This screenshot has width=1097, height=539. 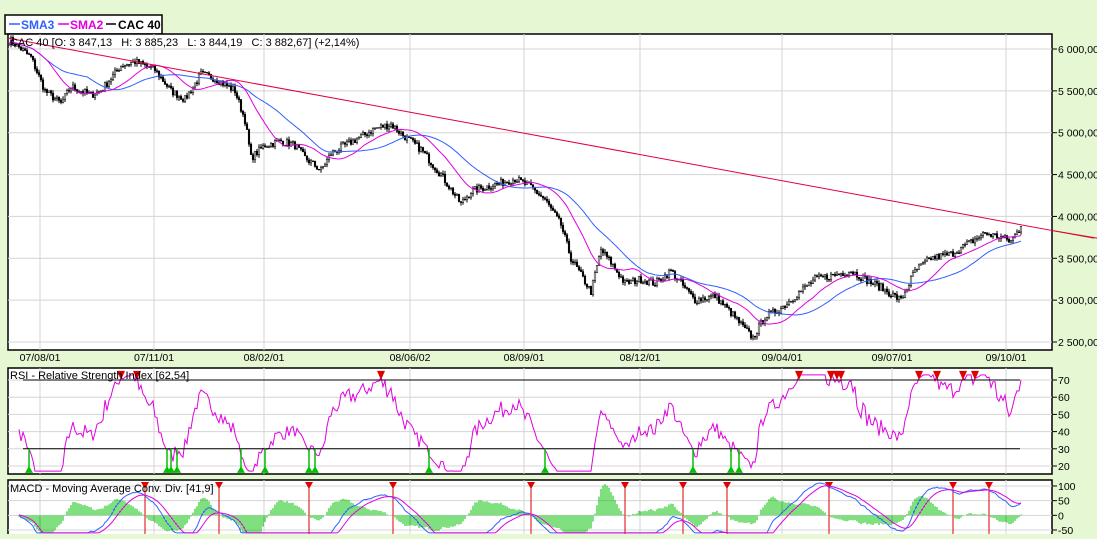 I want to click on legend-cac40: CAC 40, so click(x=139, y=25).